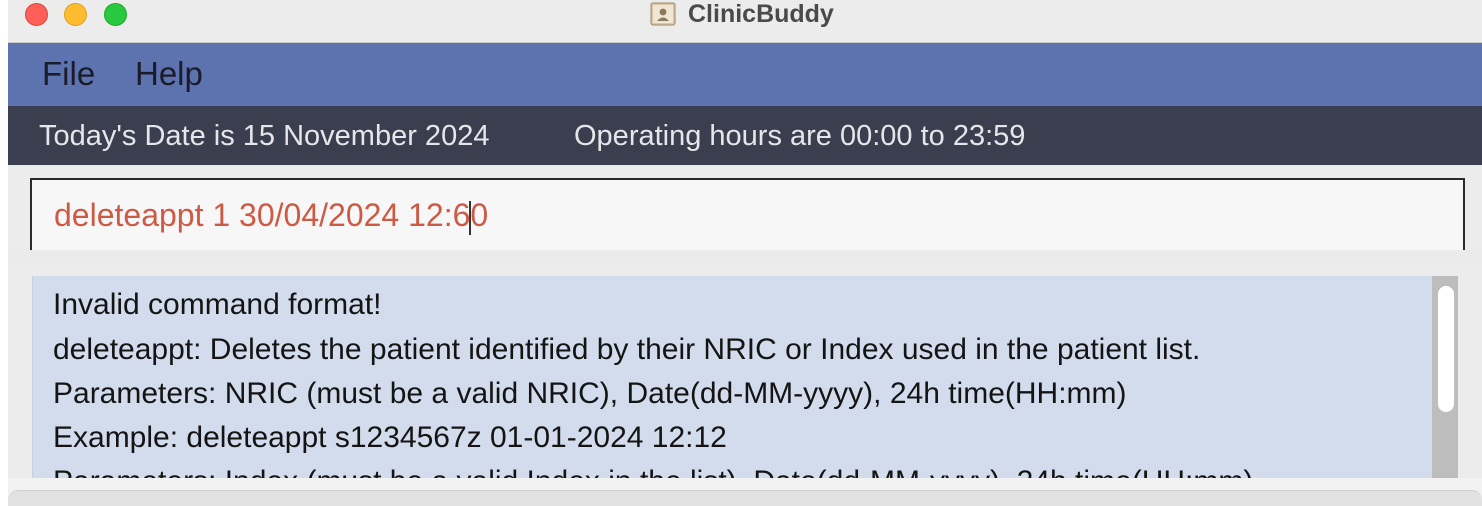  I want to click on minimize-window-button, so click(75, 14).